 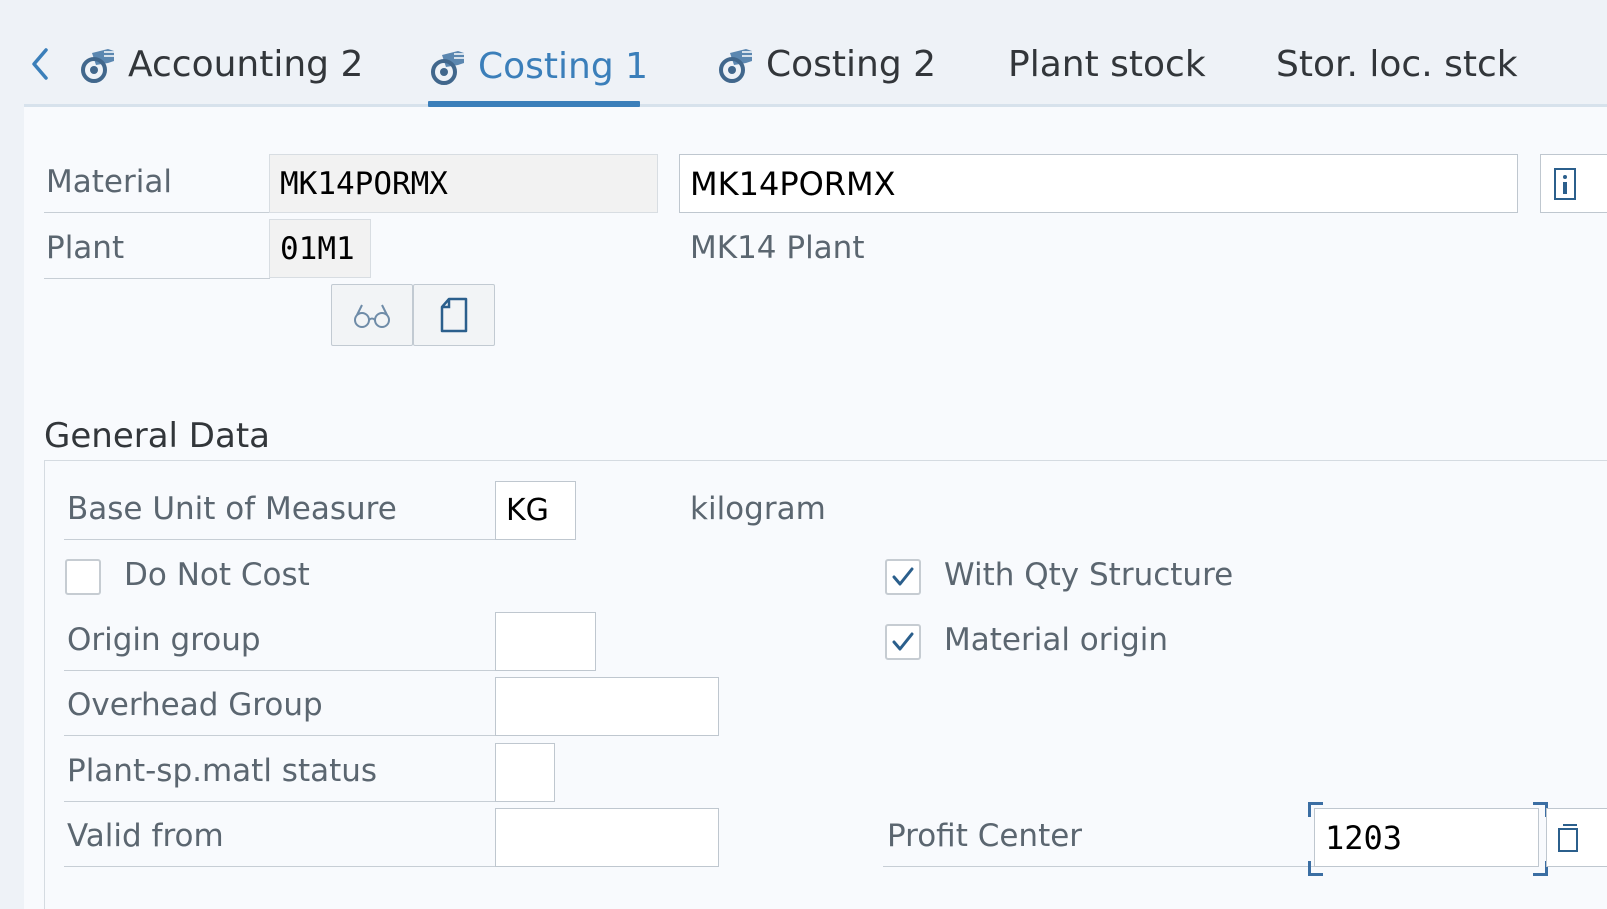 What do you see at coordinates (364, 183) in the screenshot?
I see `material-number-value: MK14PORMX` at bounding box center [364, 183].